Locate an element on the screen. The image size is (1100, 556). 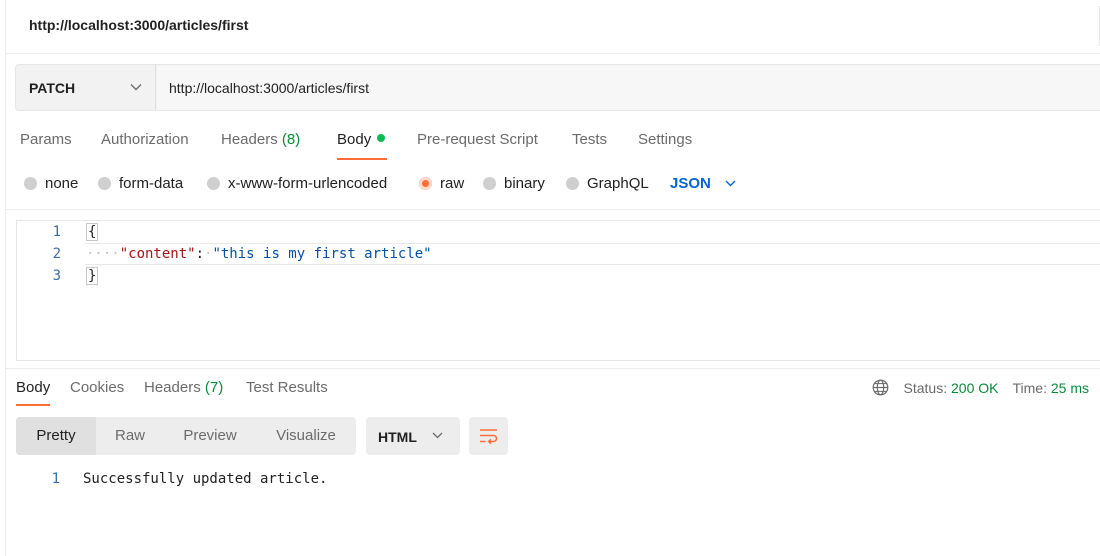
radio-x-www-form-urlencoded: x-www-form-urlencoded is located at coordinates (297, 183).